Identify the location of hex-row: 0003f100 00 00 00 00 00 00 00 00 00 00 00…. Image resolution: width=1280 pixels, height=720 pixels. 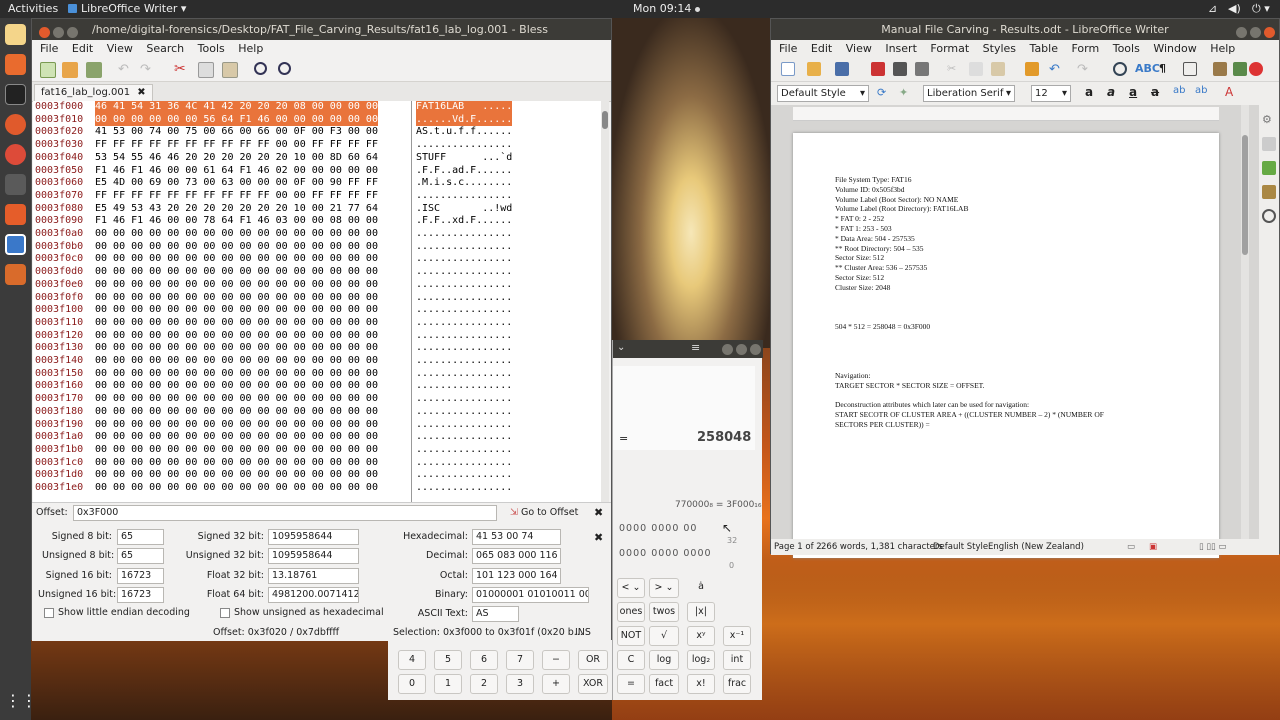
(318, 310).